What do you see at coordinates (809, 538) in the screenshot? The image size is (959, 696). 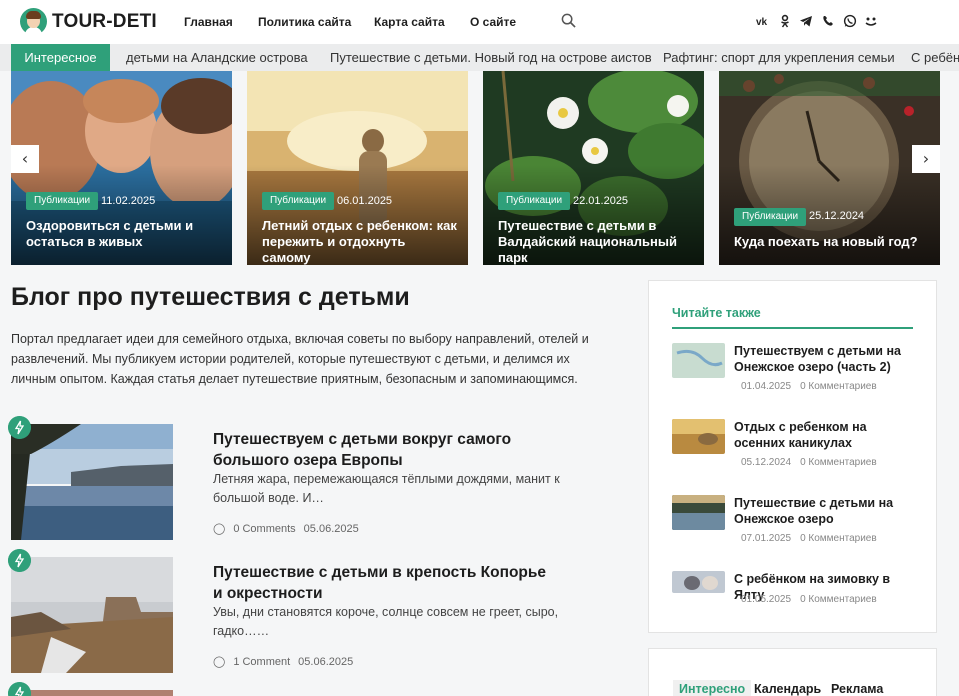 I see `related-meta: 07.01.2025 0 Комментариев` at bounding box center [809, 538].